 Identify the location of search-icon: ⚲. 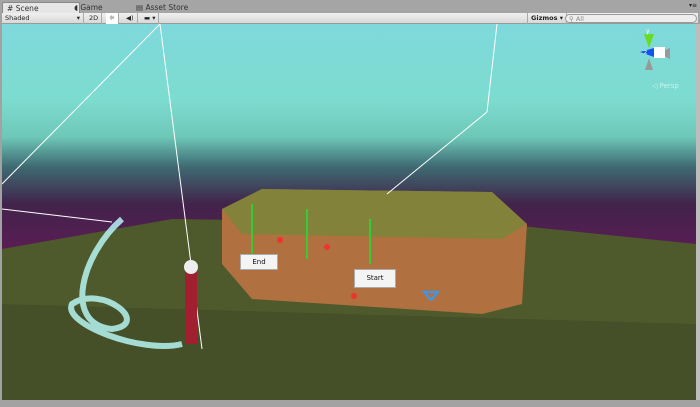
(571, 19).